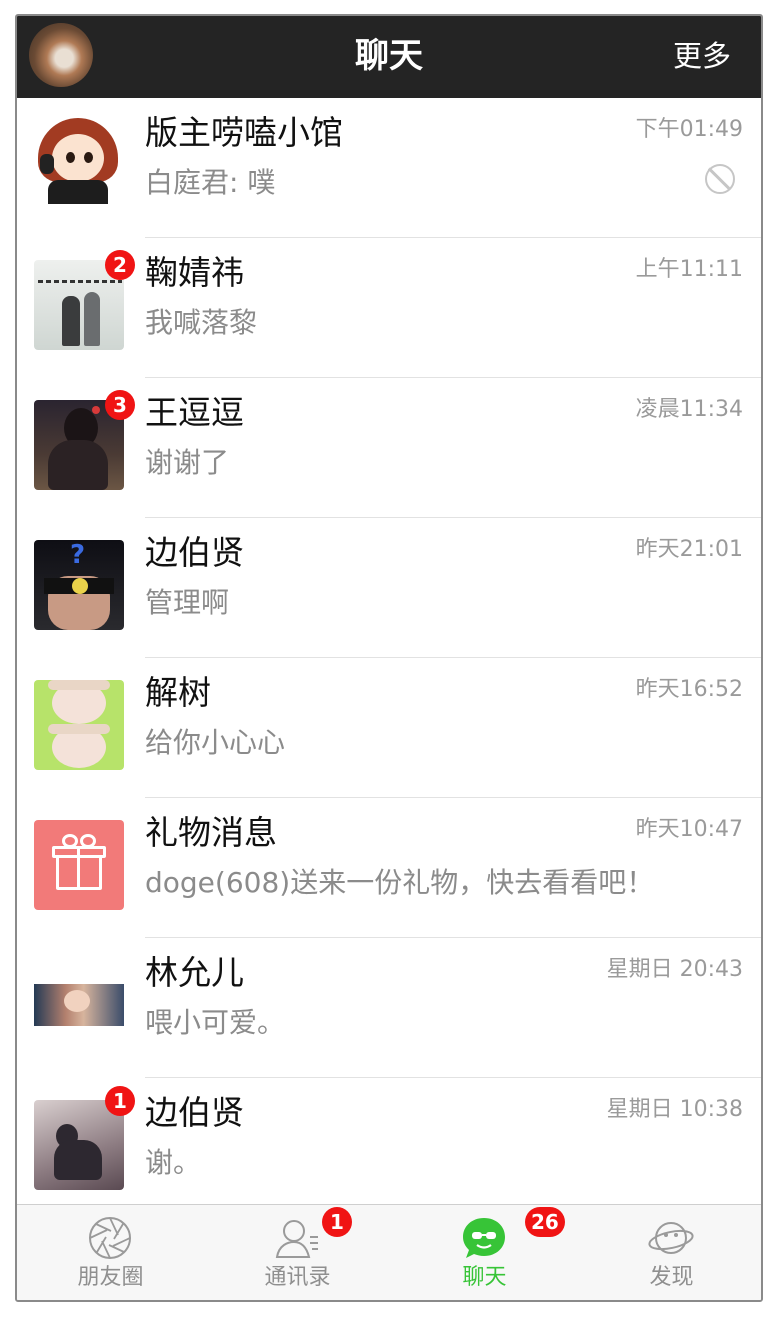 The width and height of the screenshot is (777, 1317). What do you see at coordinates (120, 265) in the screenshot?
I see `unread-badge: 2` at bounding box center [120, 265].